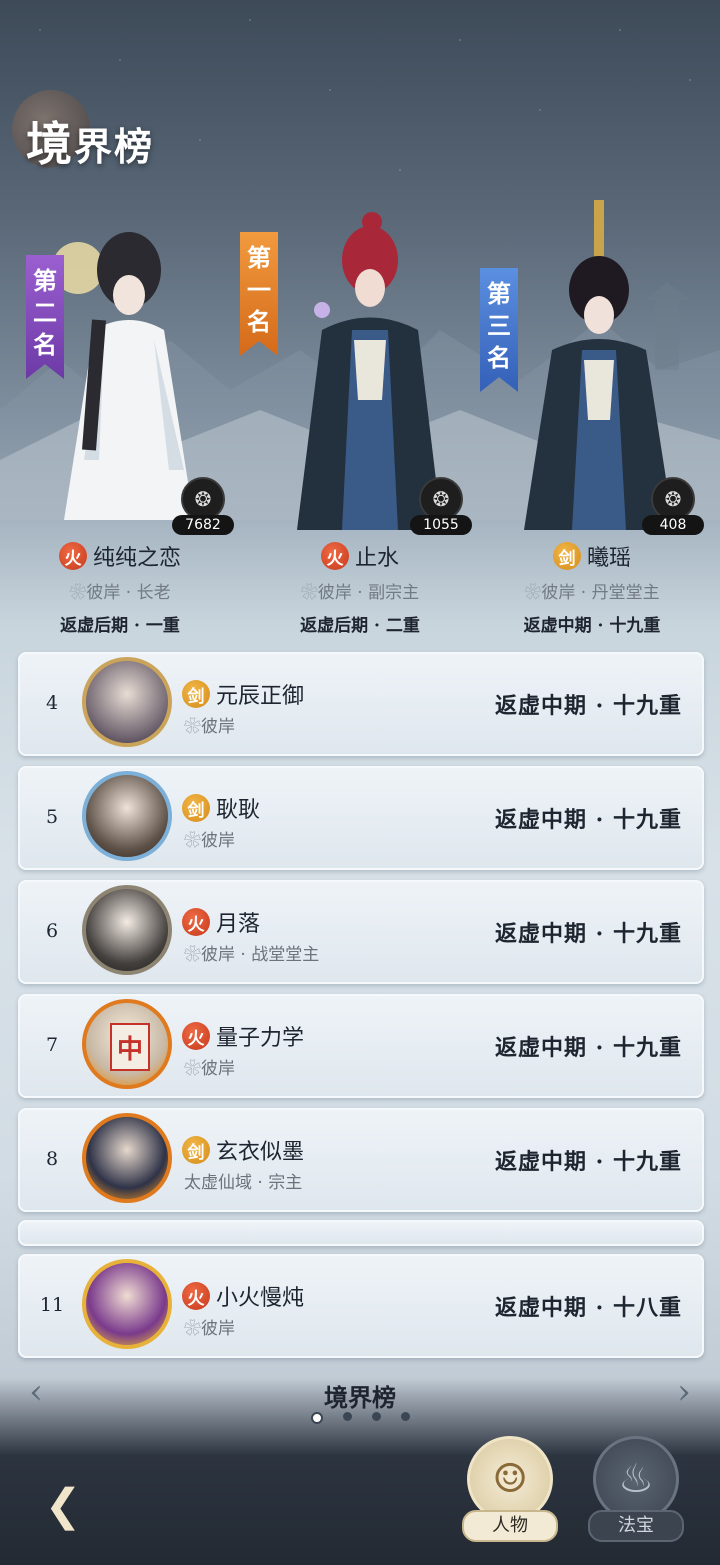  I want to click on next-page-arrow-icon: ›, so click(684, 1392).